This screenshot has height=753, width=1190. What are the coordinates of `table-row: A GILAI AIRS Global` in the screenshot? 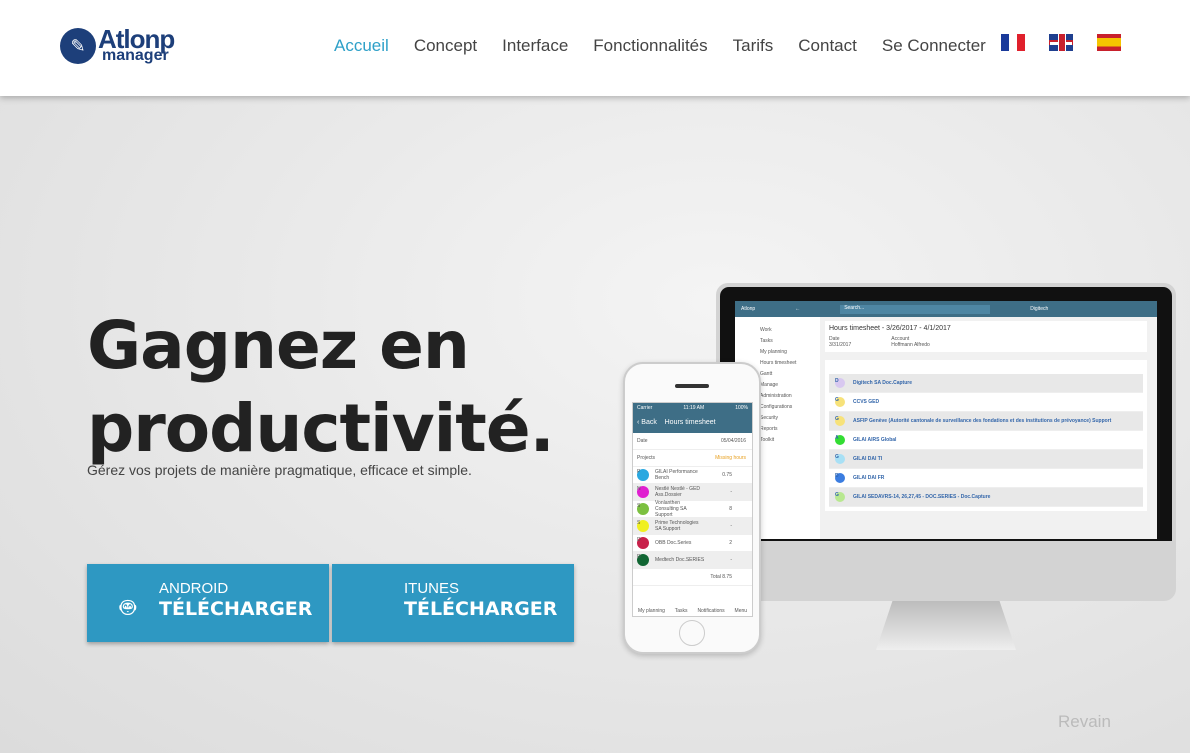 It's located at (986, 440).